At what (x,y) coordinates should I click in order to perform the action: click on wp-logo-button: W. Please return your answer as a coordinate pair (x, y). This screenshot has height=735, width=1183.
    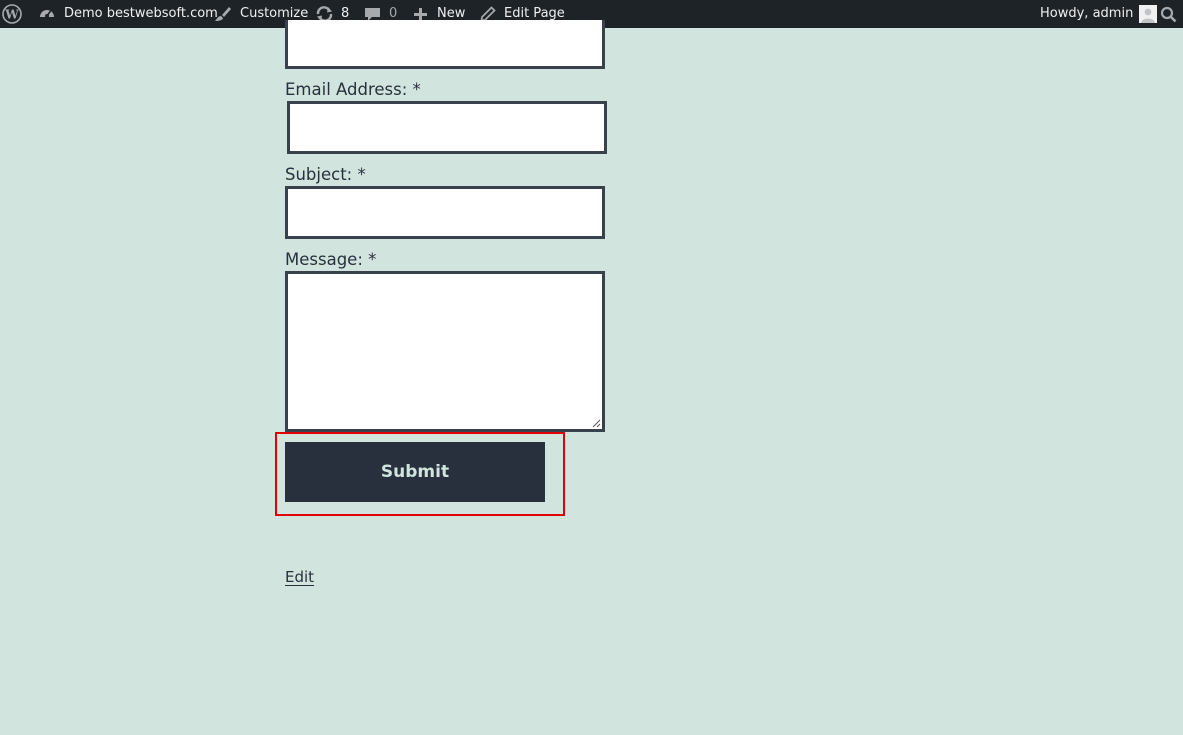
    Looking at the image, I should click on (12, 14).